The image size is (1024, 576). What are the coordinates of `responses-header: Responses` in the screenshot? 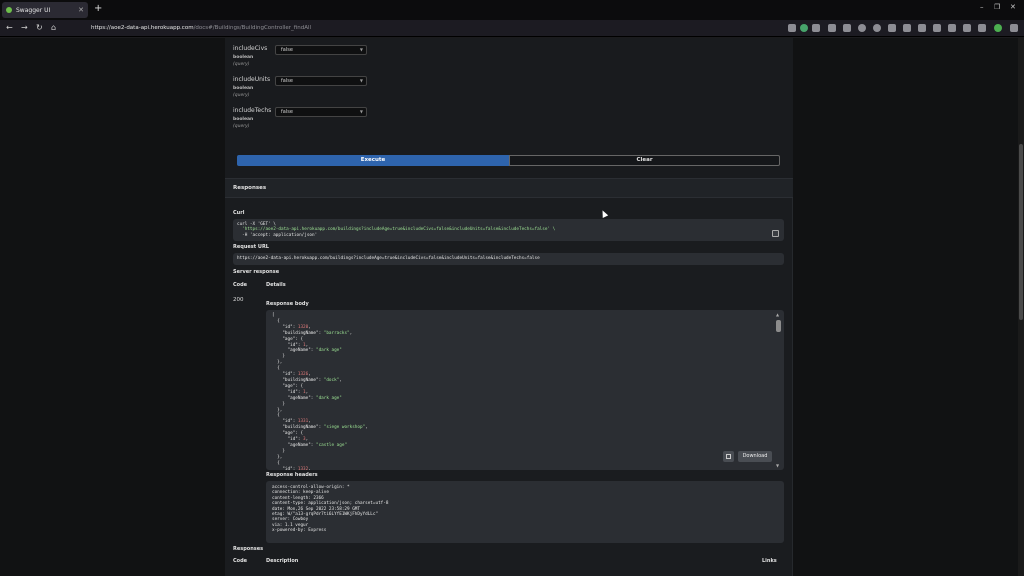 It's located at (509, 188).